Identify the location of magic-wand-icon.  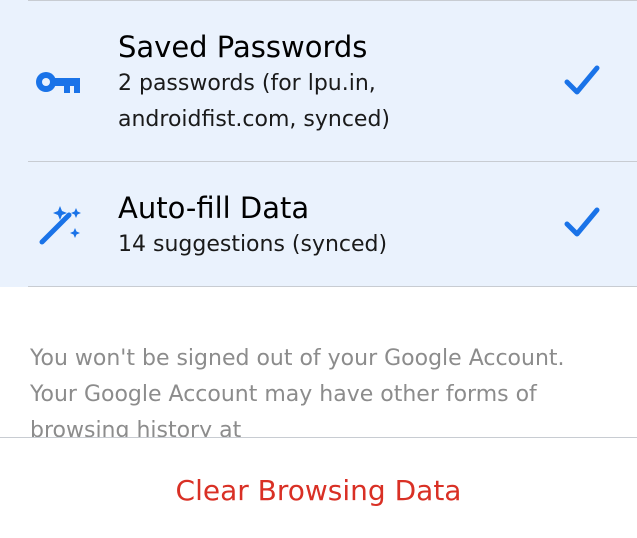
(60, 228).